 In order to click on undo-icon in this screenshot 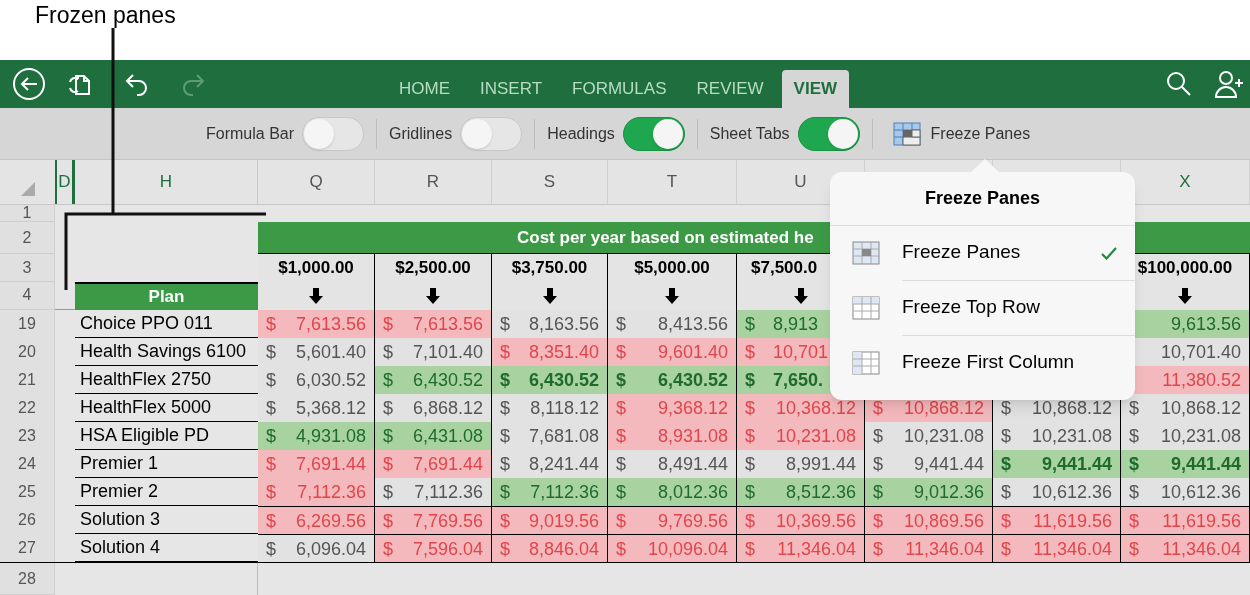, I will do `click(137, 84)`.